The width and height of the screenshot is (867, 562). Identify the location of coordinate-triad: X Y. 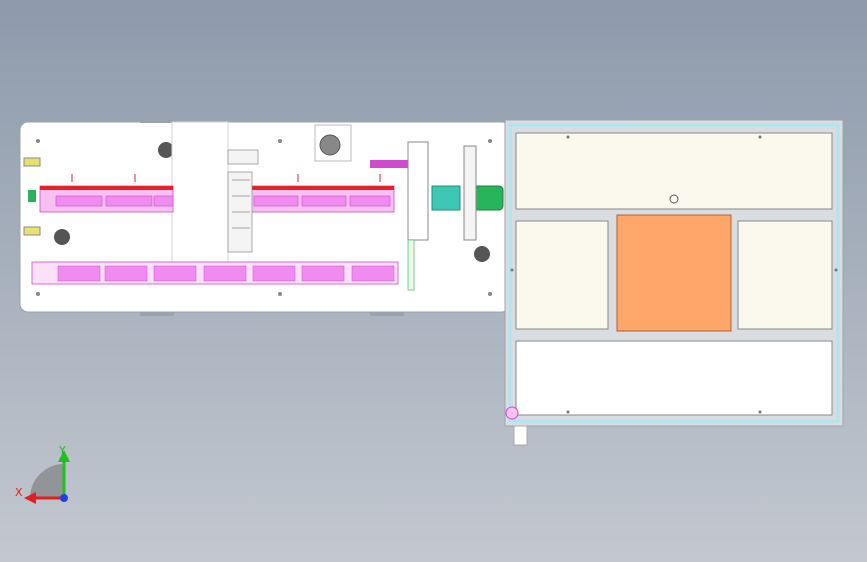
(42, 474).